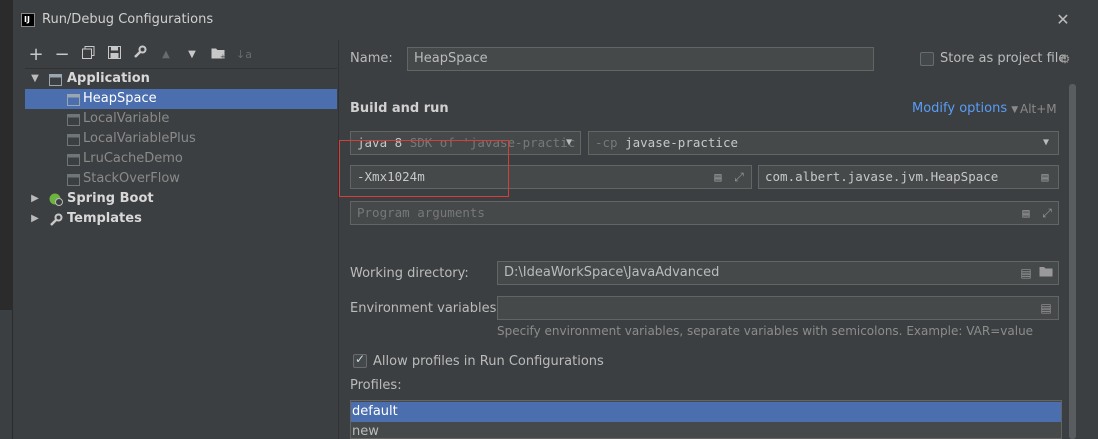 This screenshot has height=439, width=1098. What do you see at coordinates (110, 198) in the screenshot?
I see `tree-label-spring-boot: Spring Boot` at bounding box center [110, 198].